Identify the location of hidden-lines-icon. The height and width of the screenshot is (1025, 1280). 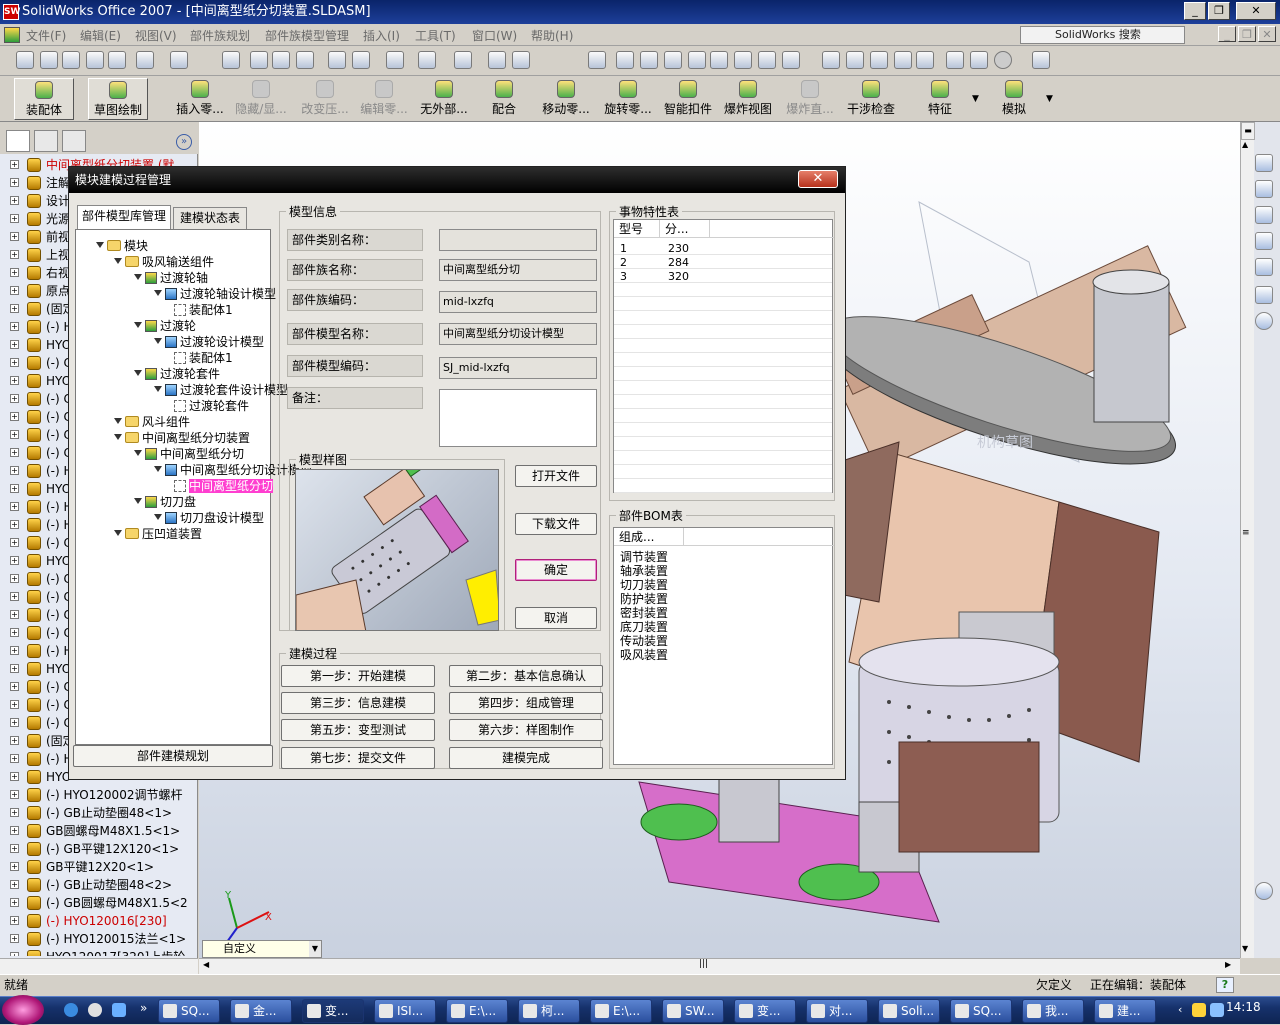
(855, 60).